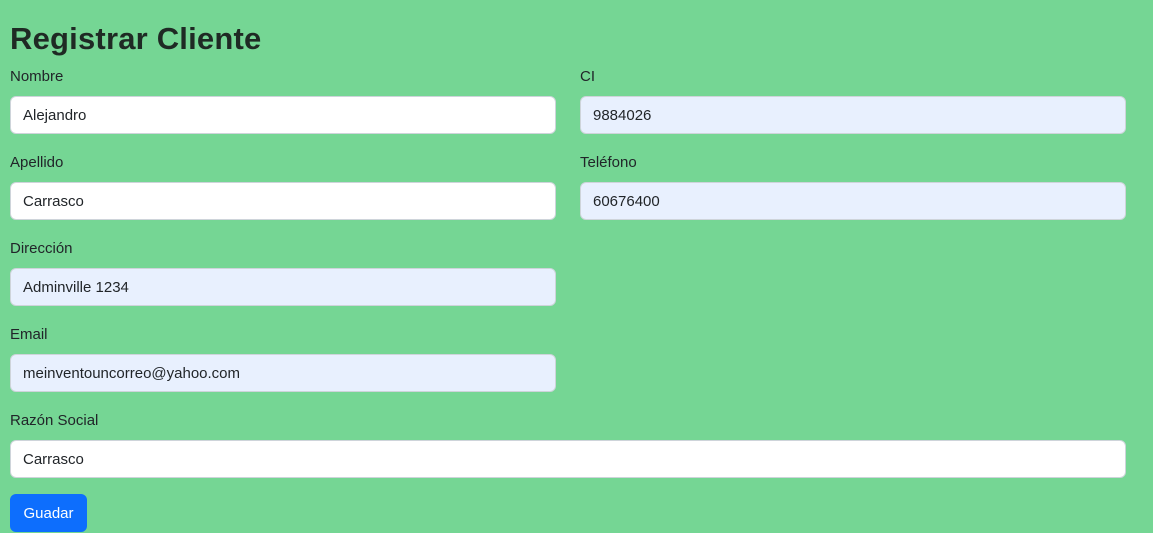  I want to click on apellido-label: Apellido, so click(37, 162).